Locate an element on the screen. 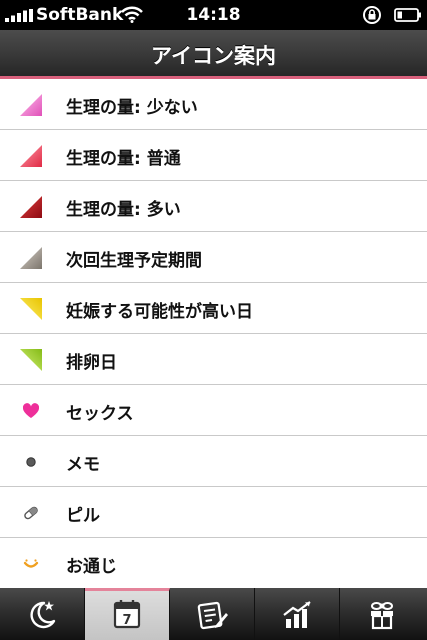 This screenshot has height=640, width=427. battery-icon is located at coordinates (407, 15).